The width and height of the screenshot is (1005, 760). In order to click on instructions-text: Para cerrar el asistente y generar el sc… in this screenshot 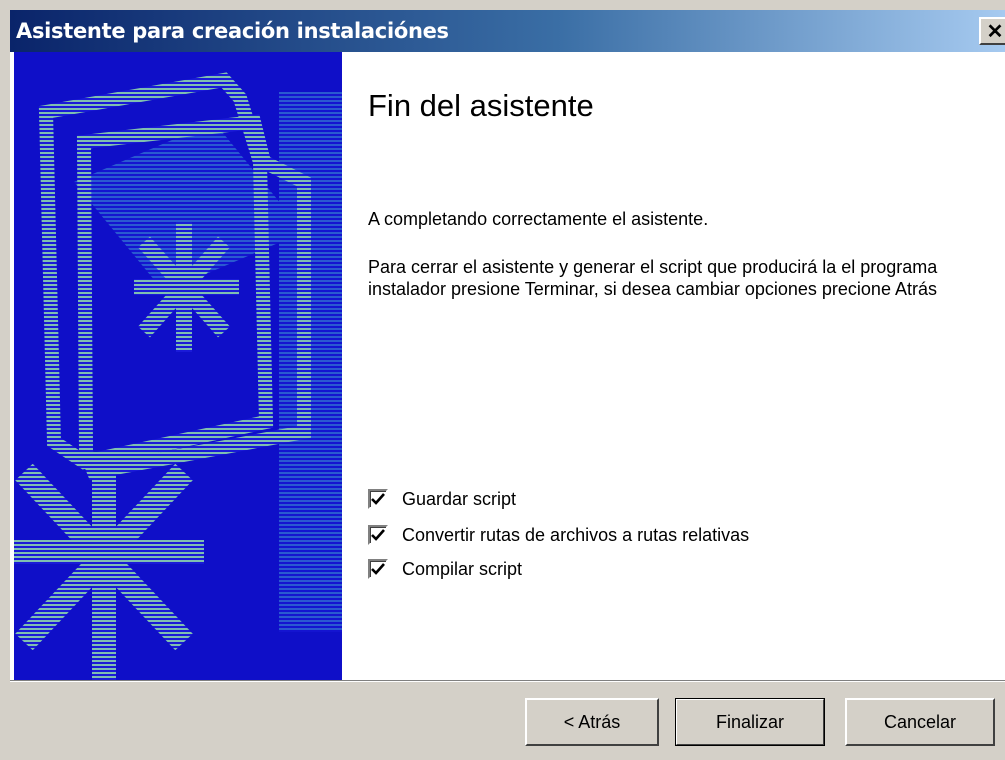, I will do `click(653, 278)`.